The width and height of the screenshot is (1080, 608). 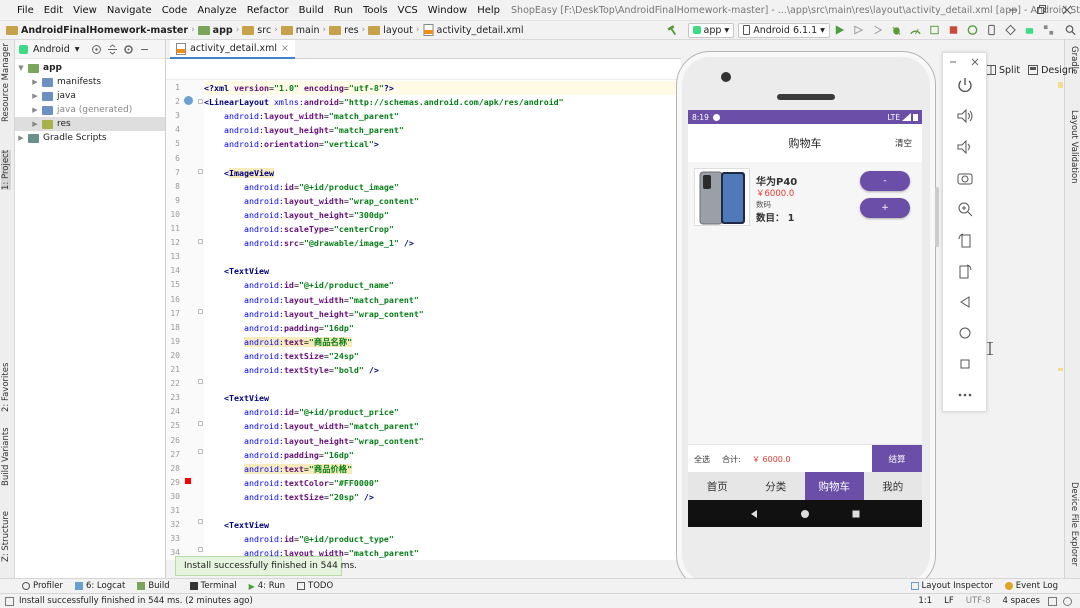 What do you see at coordinates (991, 30) in the screenshot?
I see `avd-manager-icon` at bounding box center [991, 30].